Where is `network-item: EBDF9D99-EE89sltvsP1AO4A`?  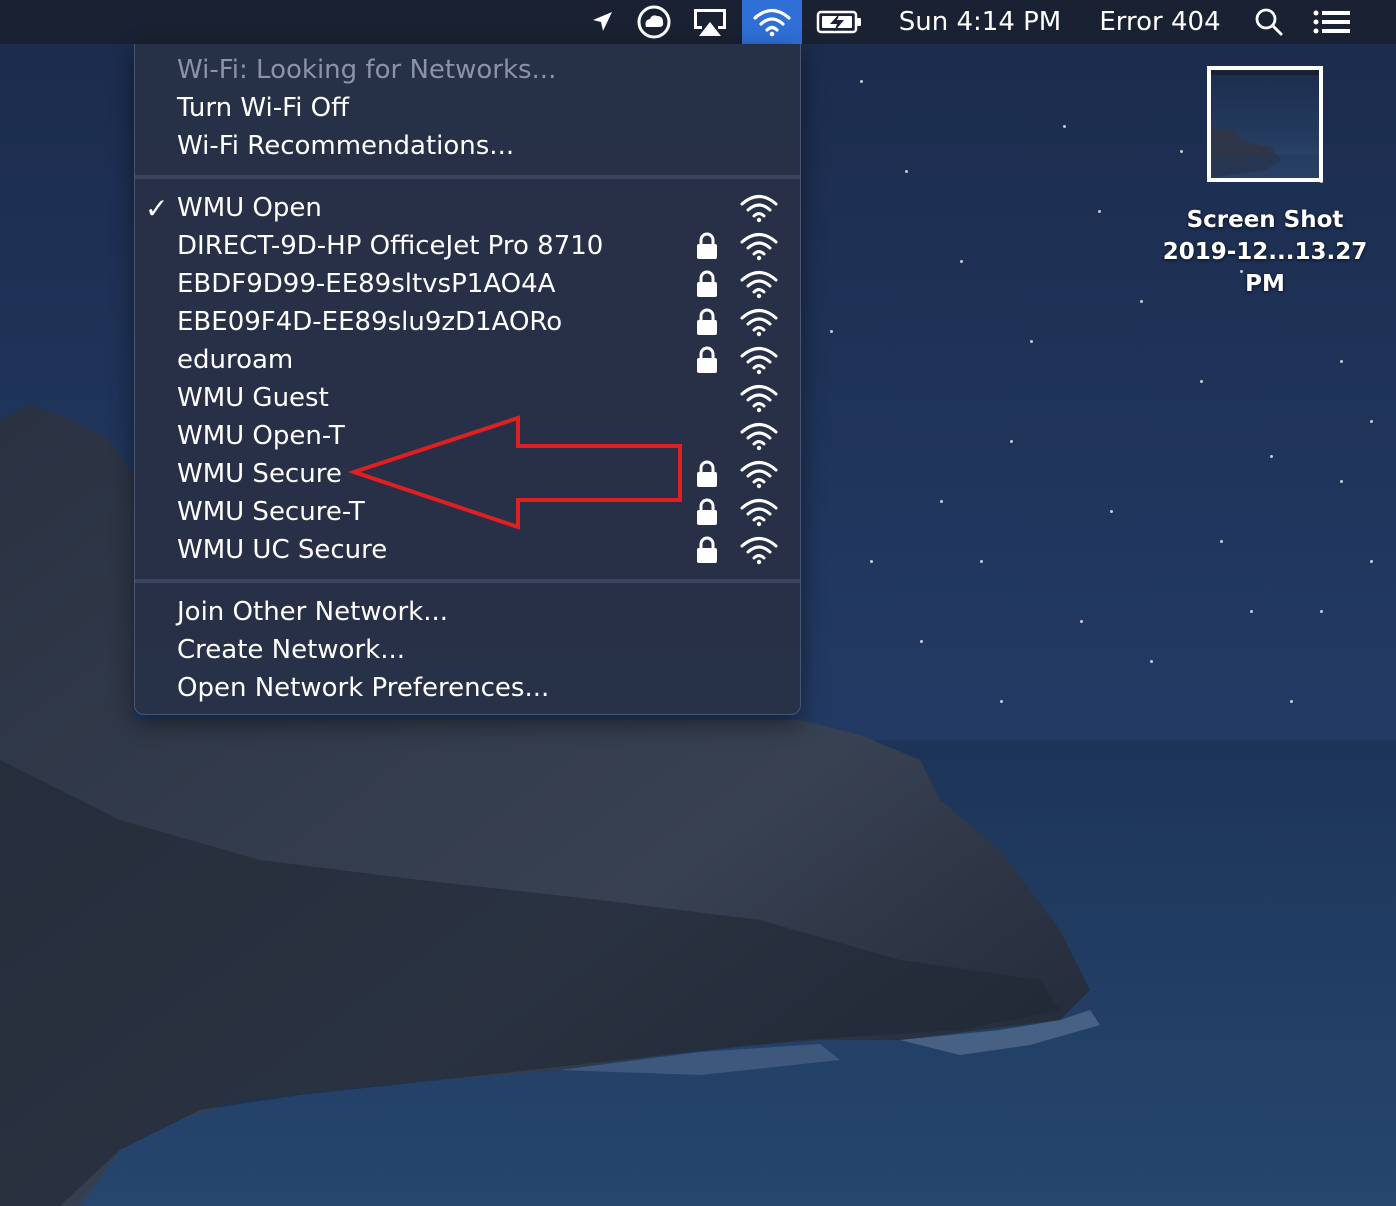 network-item: EBDF9D99-EE89sltvsP1AO4A is located at coordinates (467, 284).